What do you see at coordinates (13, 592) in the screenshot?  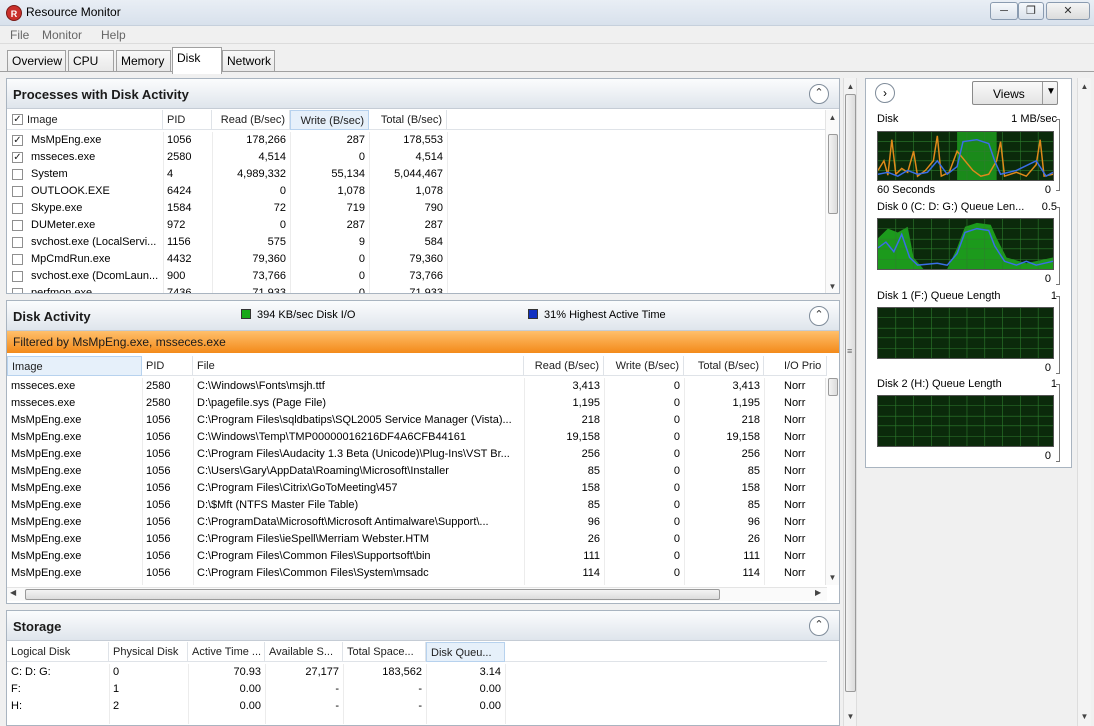 I see `scroll-left-icon: ◀` at bounding box center [13, 592].